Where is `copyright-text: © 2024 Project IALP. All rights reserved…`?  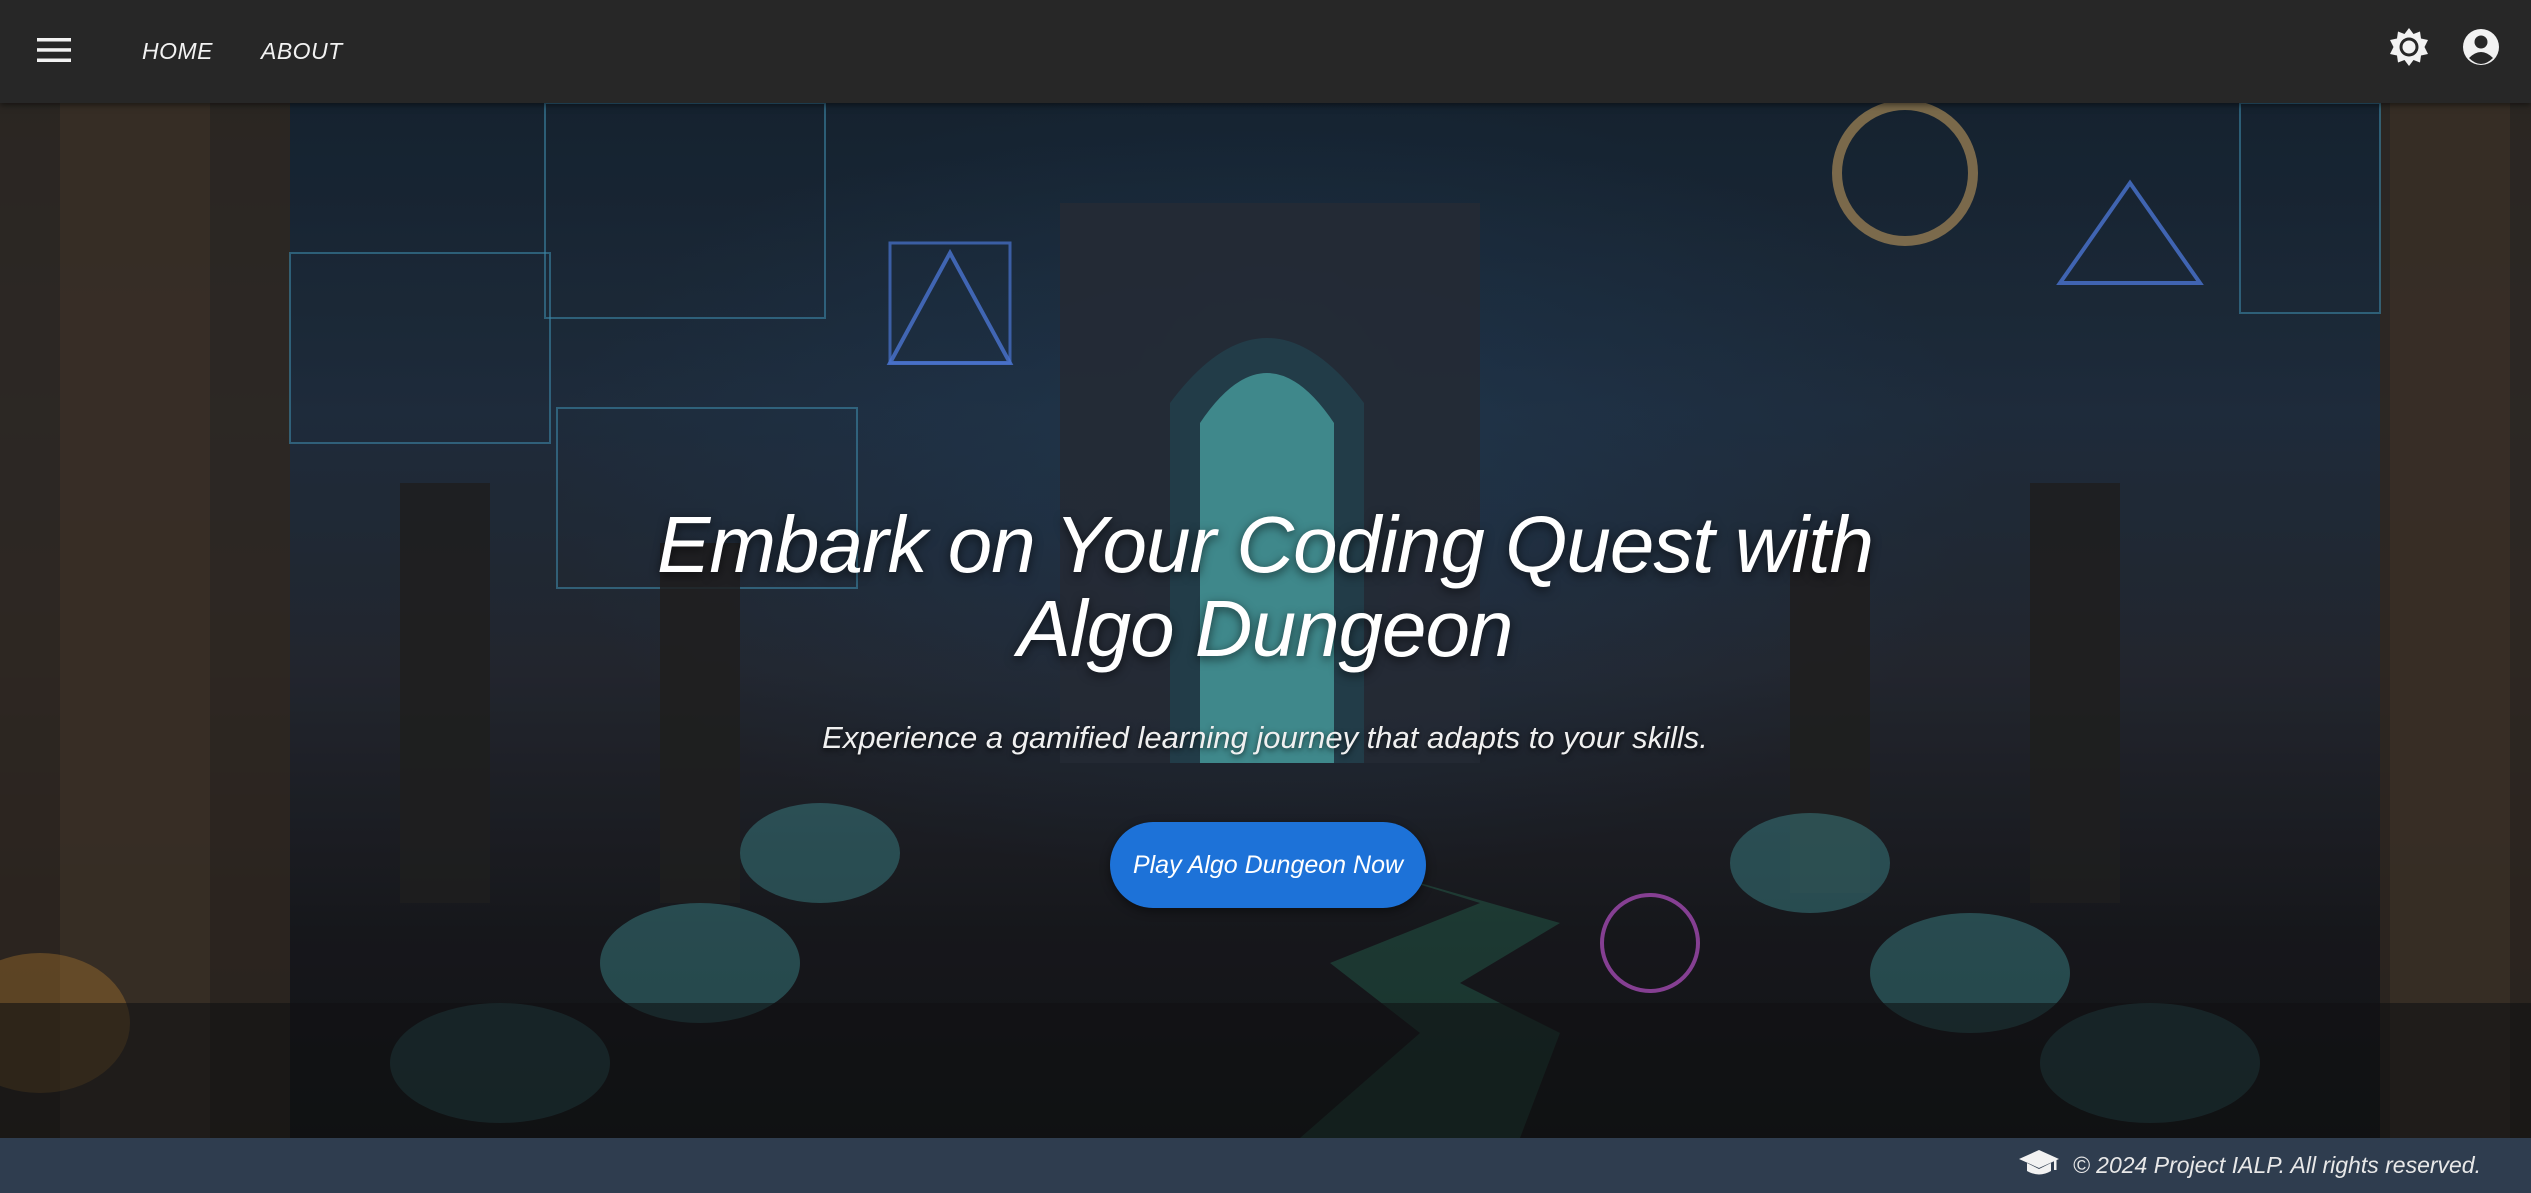
copyright-text: © 2024 Project IALP. All rights reserved… is located at coordinates (2276, 1165).